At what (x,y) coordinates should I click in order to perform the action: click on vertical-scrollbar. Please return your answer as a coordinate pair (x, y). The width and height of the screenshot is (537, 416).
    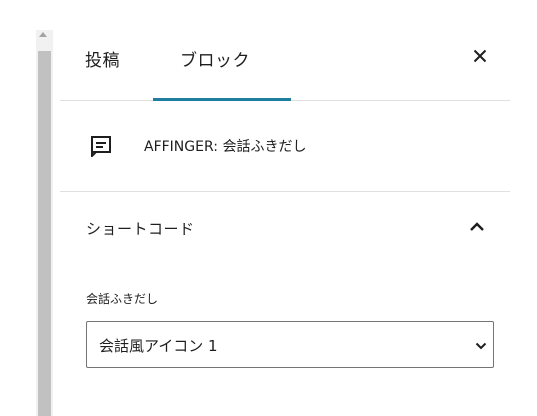
    Looking at the image, I should click on (44, 223).